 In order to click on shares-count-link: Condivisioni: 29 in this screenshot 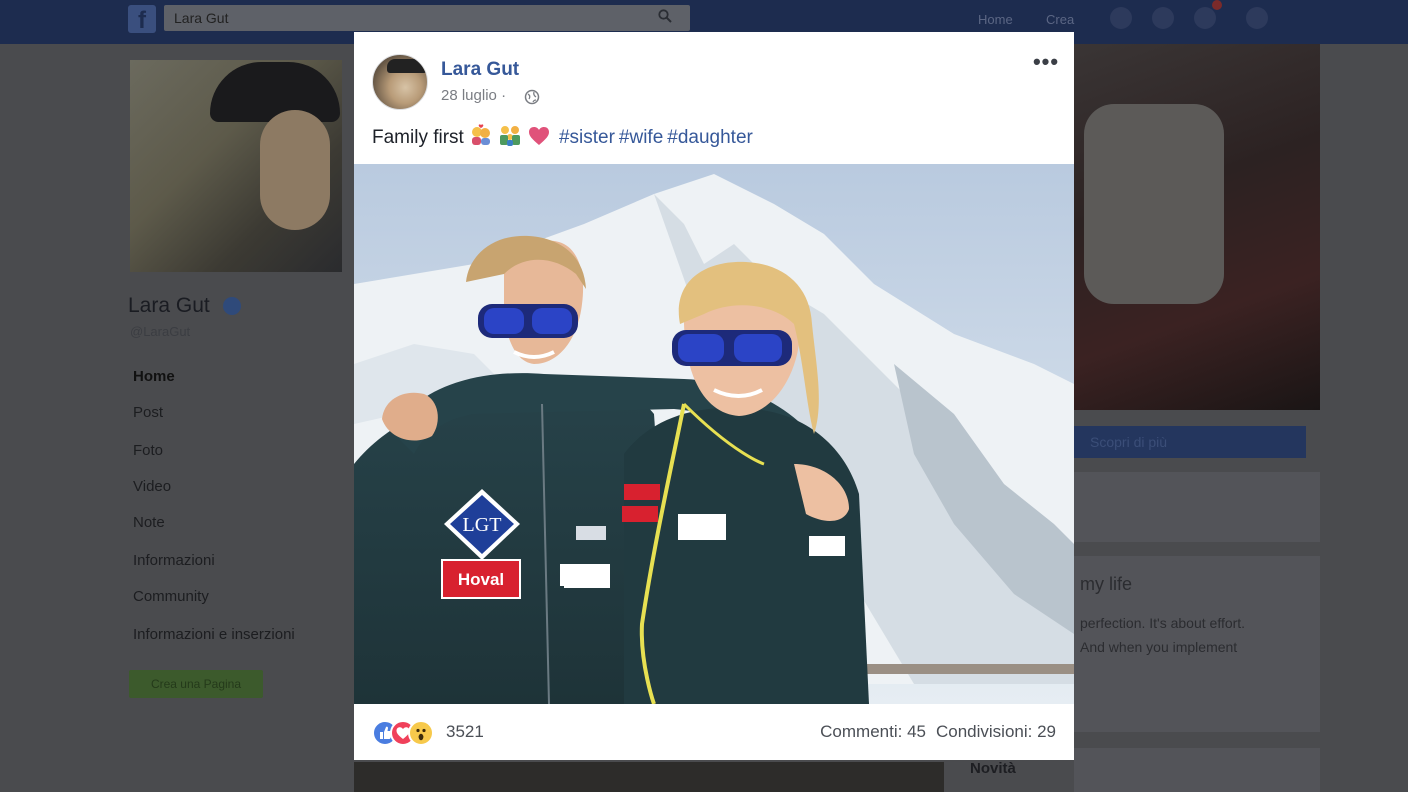, I will do `click(996, 731)`.